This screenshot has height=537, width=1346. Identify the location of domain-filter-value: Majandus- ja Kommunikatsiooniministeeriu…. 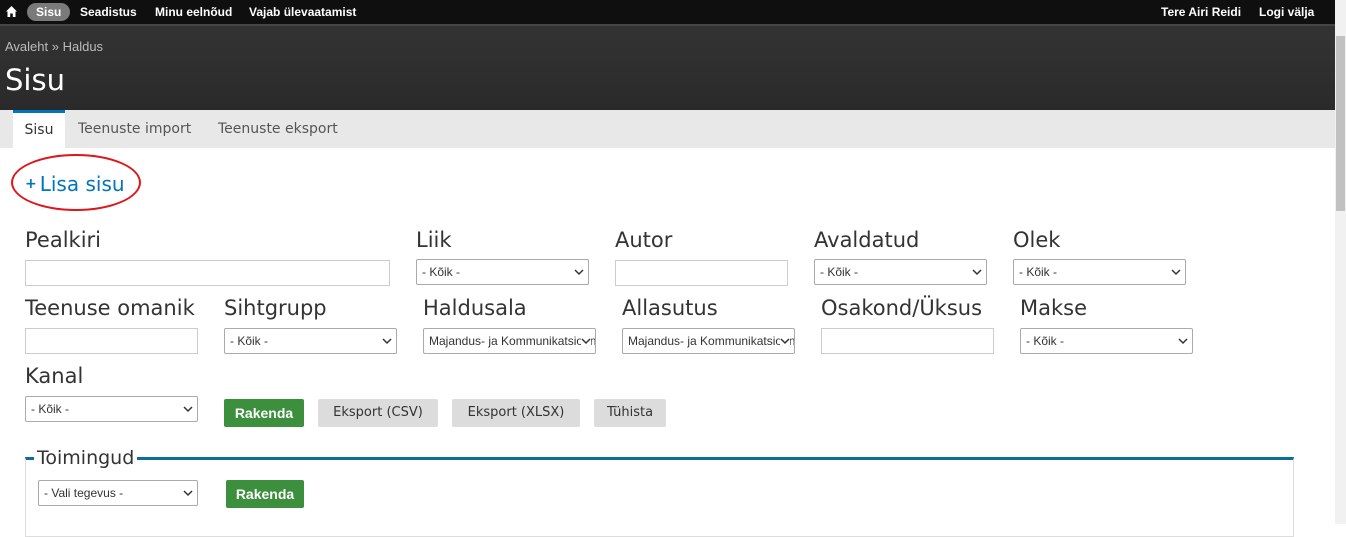
(512, 341).